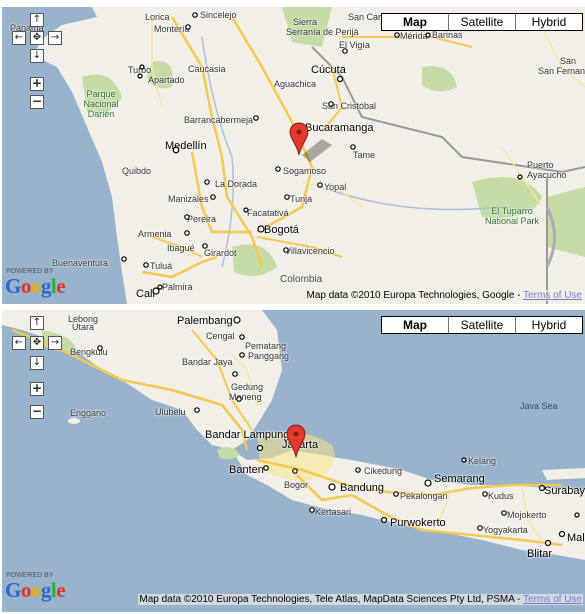 This screenshot has height=614, width=585. Describe the element at coordinates (295, 84) in the screenshot. I see `map-label: Aguachica` at that location.